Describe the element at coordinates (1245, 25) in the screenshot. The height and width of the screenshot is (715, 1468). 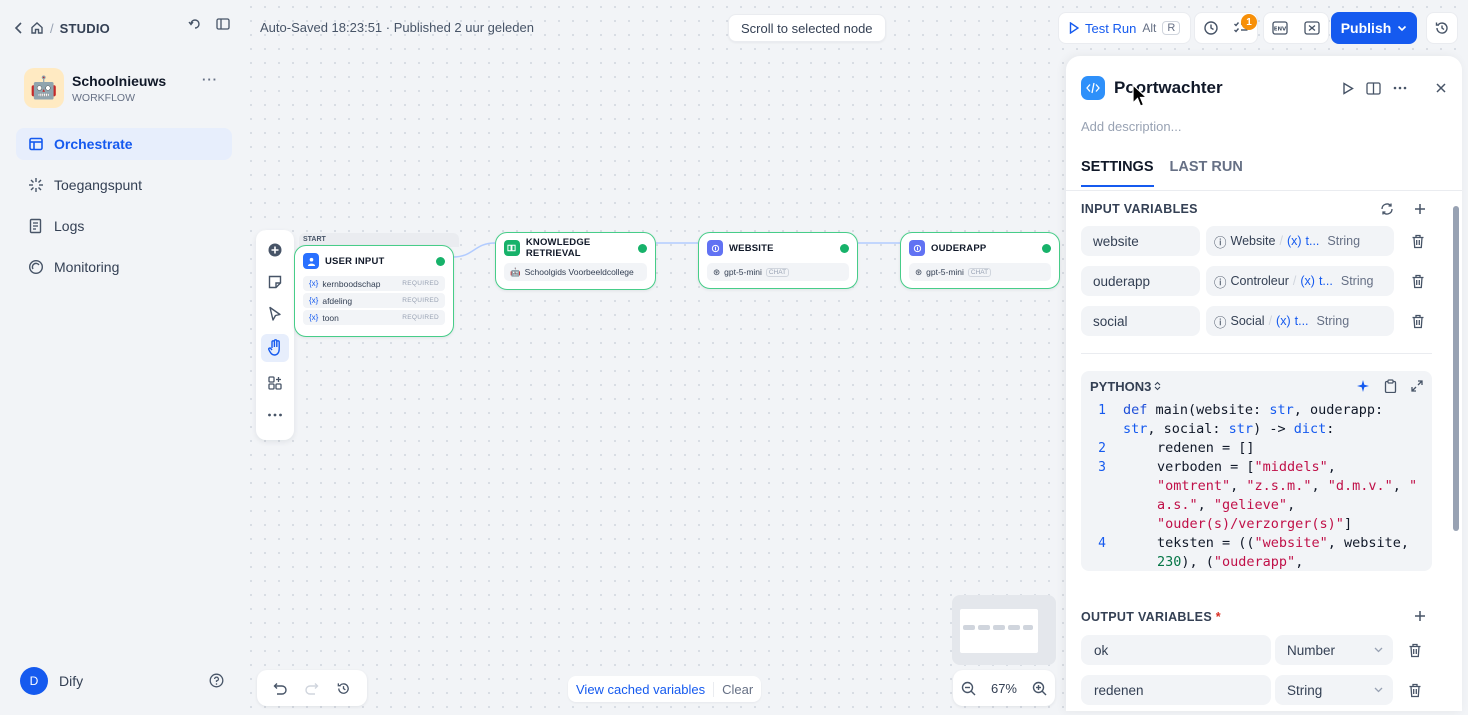
I see `checklist-icon: 1` at that location.